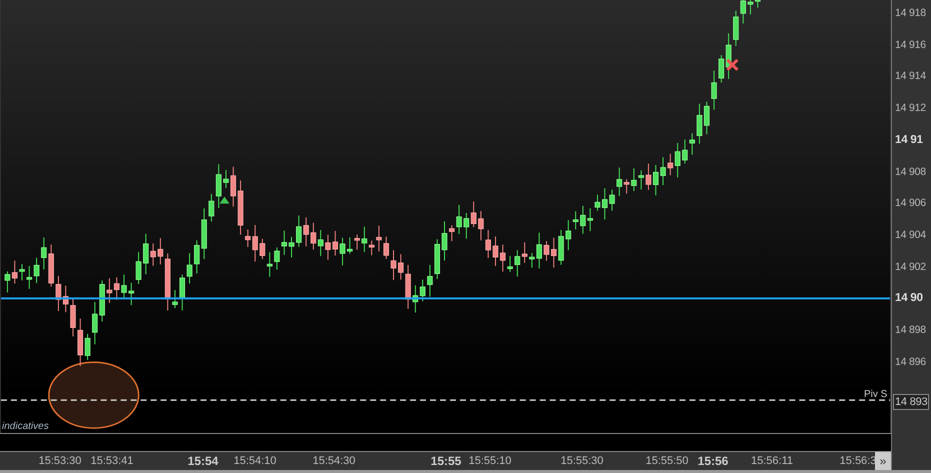 The width and height of the screenshot is (931, 473). Describe the element at coordinates (910, 172) in the screenshot. I see `price-label: 14 908` at that location.